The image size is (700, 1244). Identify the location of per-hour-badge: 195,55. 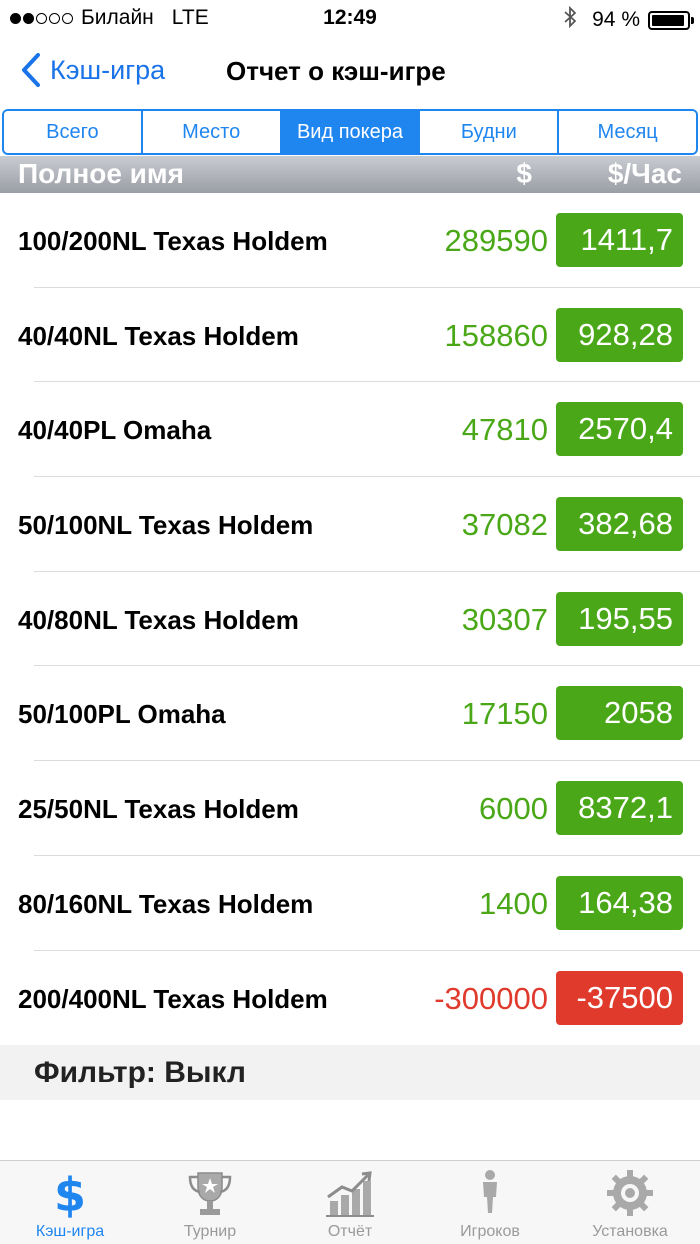
(619, 618).